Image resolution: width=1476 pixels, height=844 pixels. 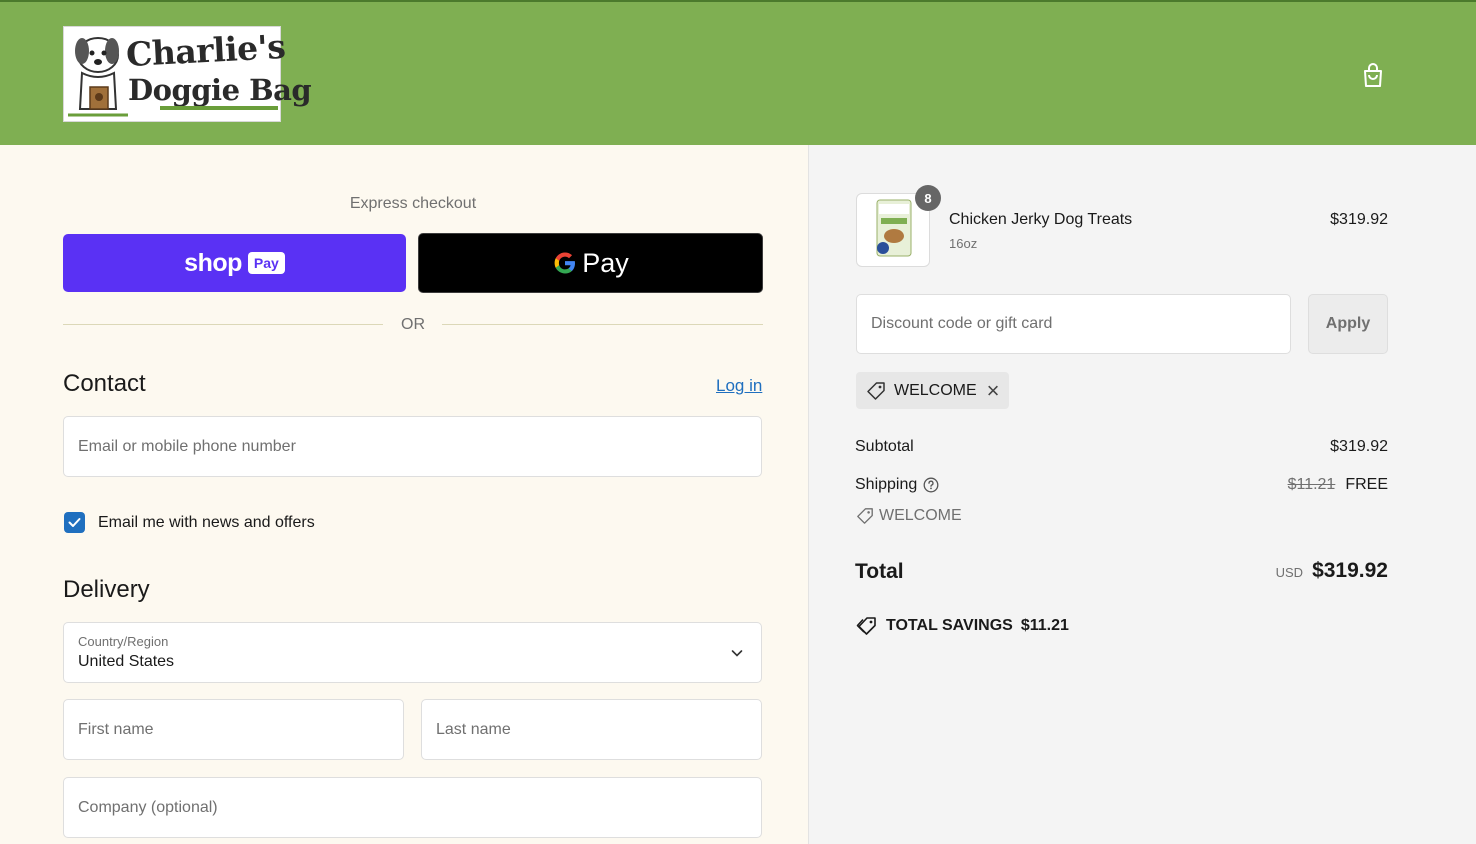 What do you see at coordinates (116, 729) in the screenshot?
I see `first-name-placeholder: First name` at bounding box center [116, 729].